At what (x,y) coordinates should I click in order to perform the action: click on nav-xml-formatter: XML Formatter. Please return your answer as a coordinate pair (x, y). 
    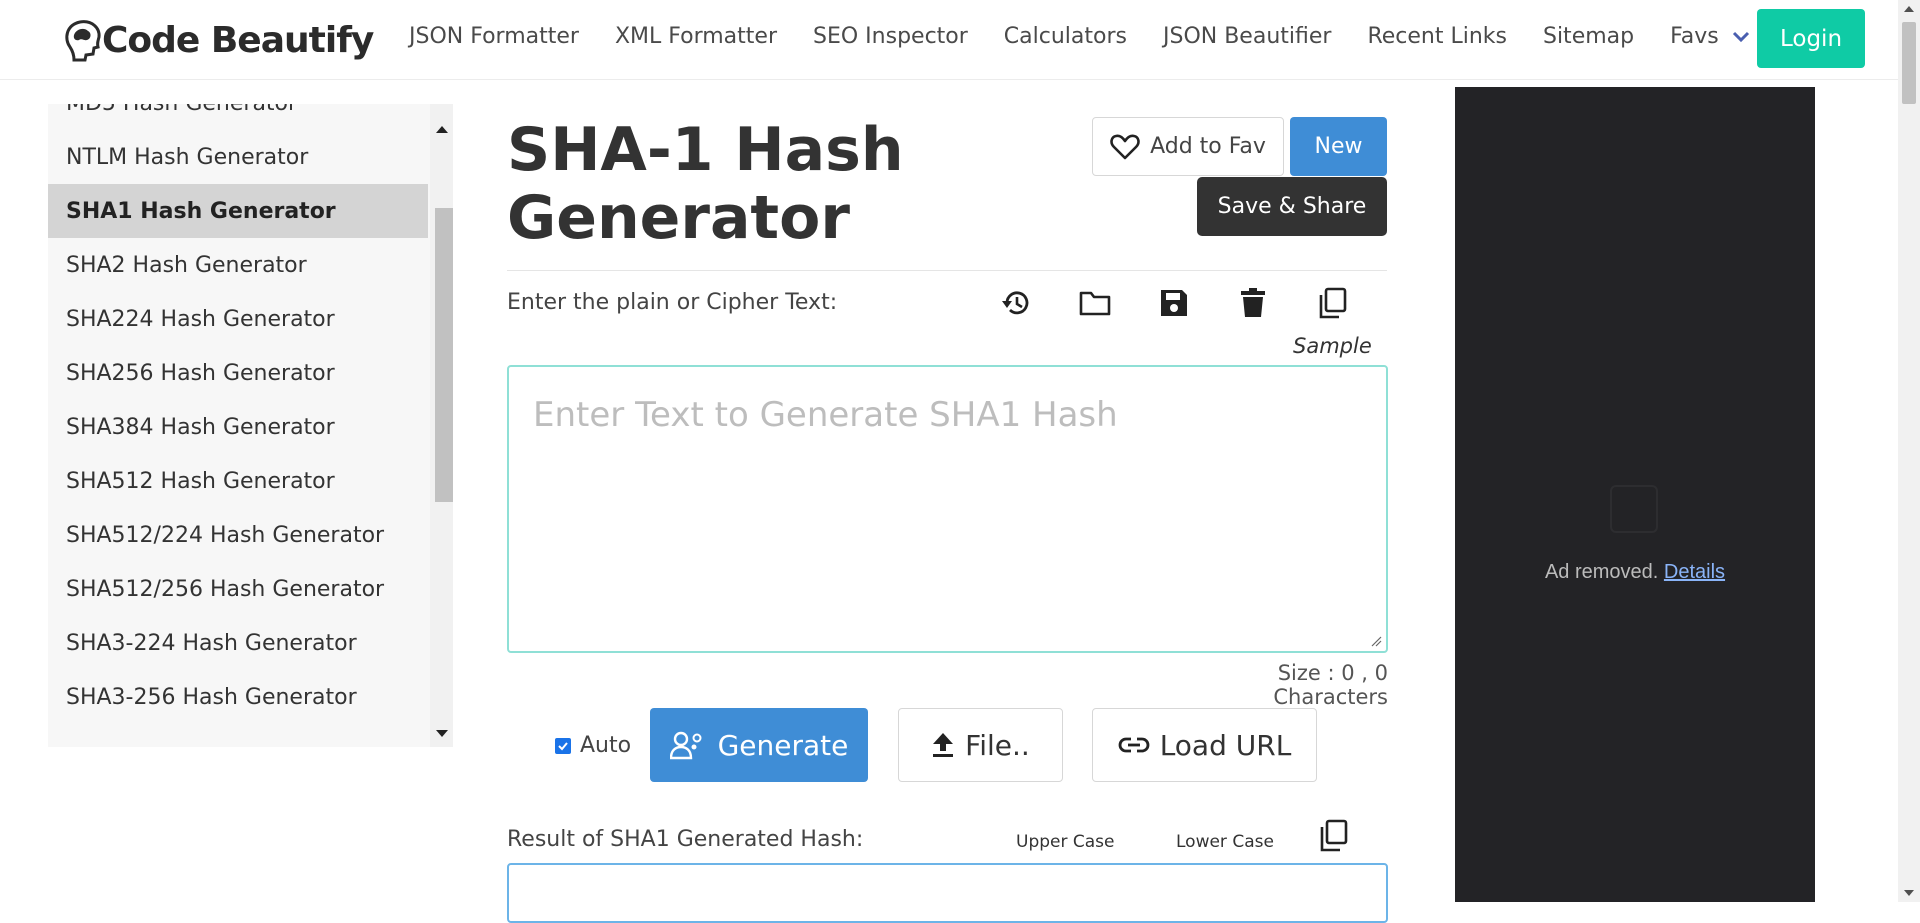
    Looking at the image, I should click on (696, 36).